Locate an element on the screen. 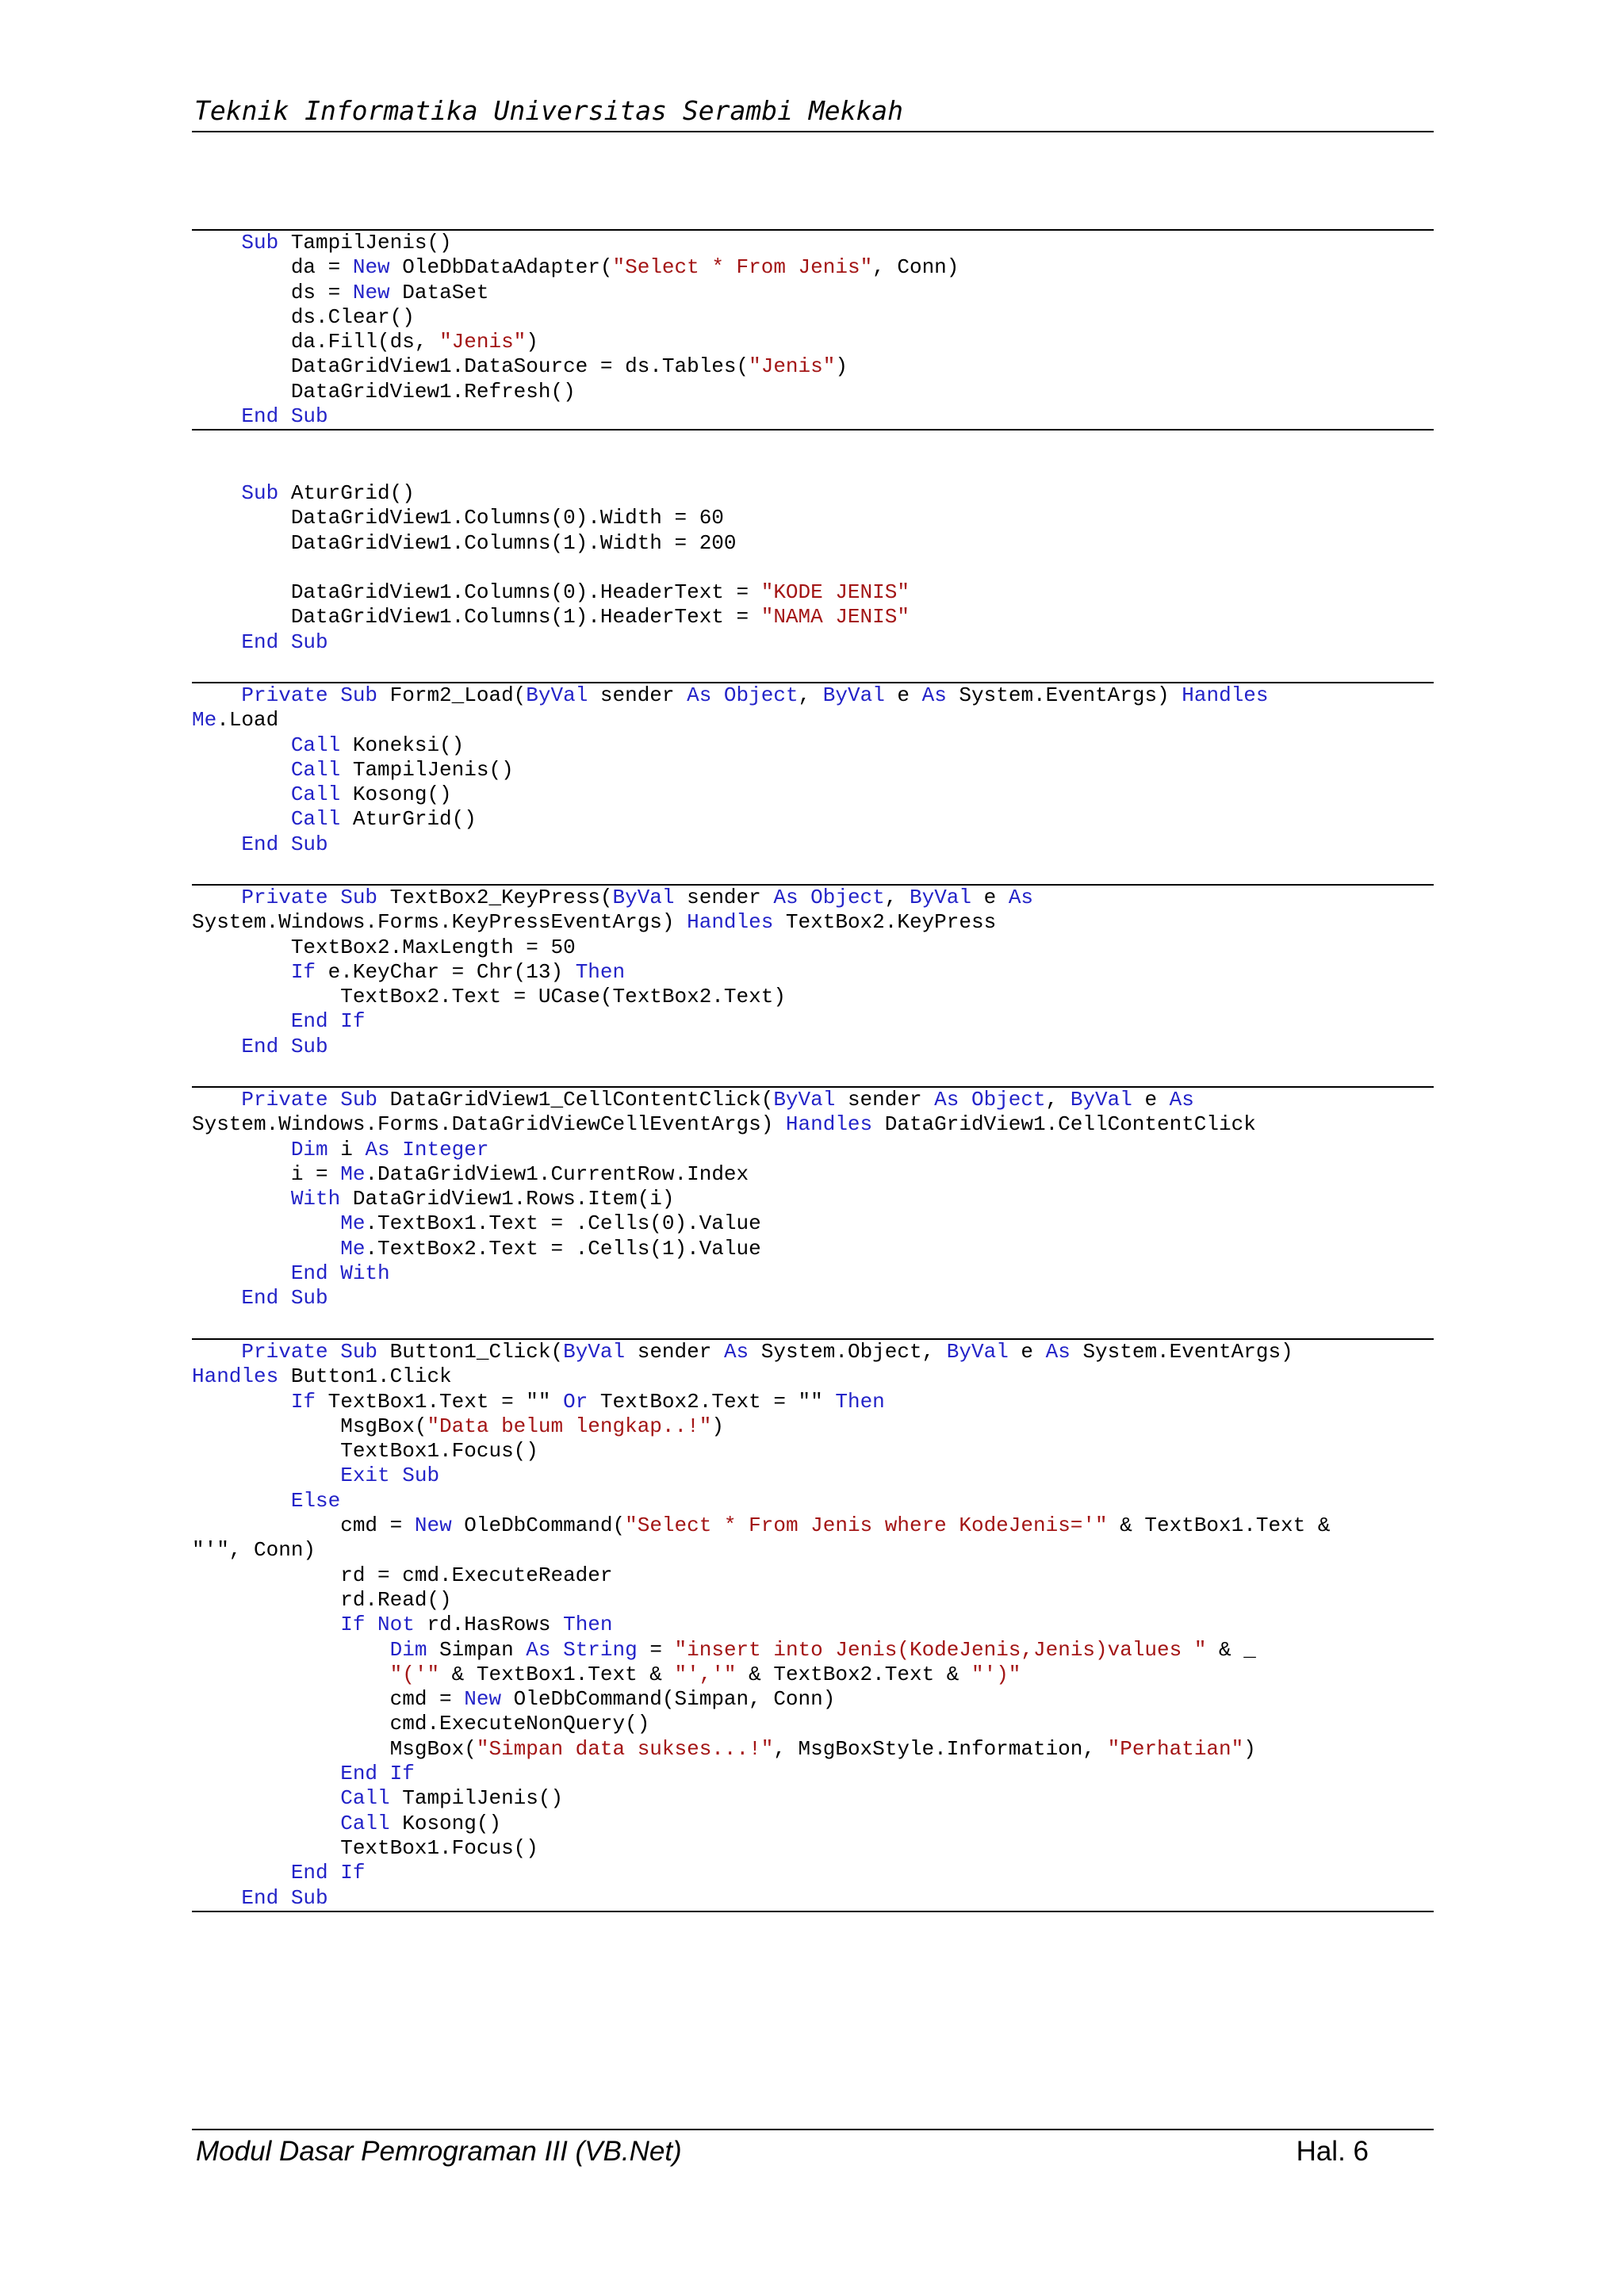 The image size is (1624, 2296). code-line: If e.KeyChar = Chr(13) Then is located at coordinates (408, 972).